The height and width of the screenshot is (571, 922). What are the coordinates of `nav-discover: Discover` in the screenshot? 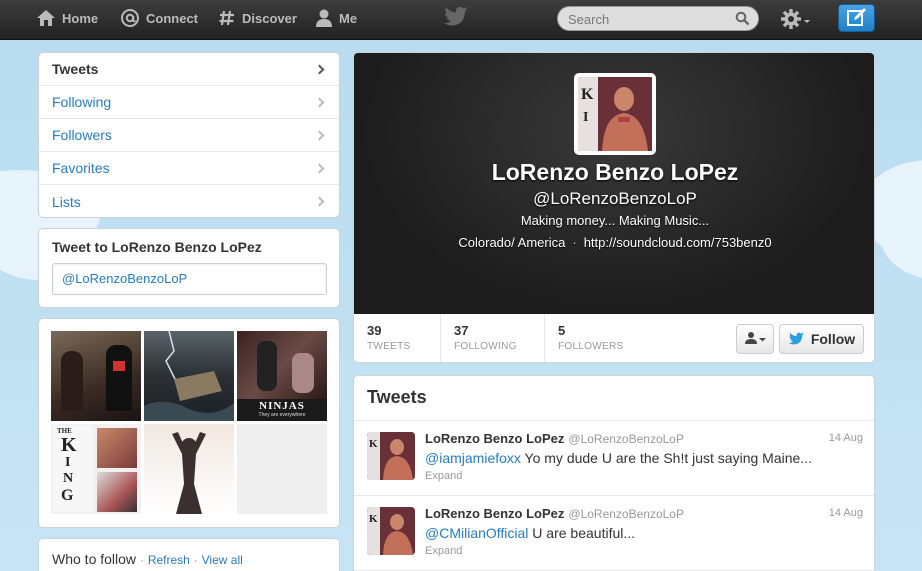 It's located at (257, 18).